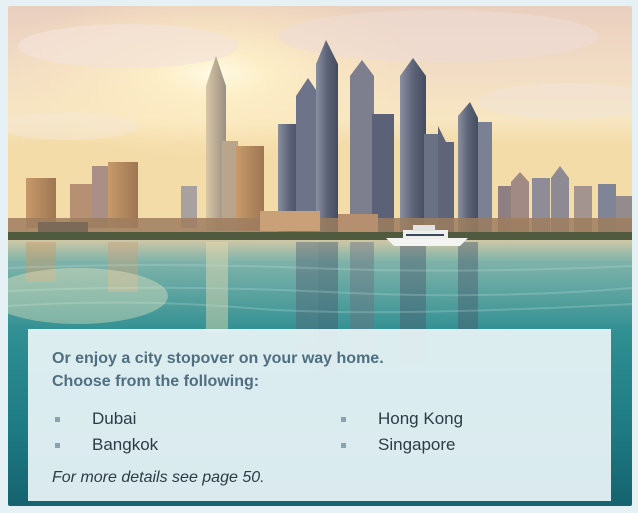  I want to click on city-list-item: Bangkok, so click(106, 445).